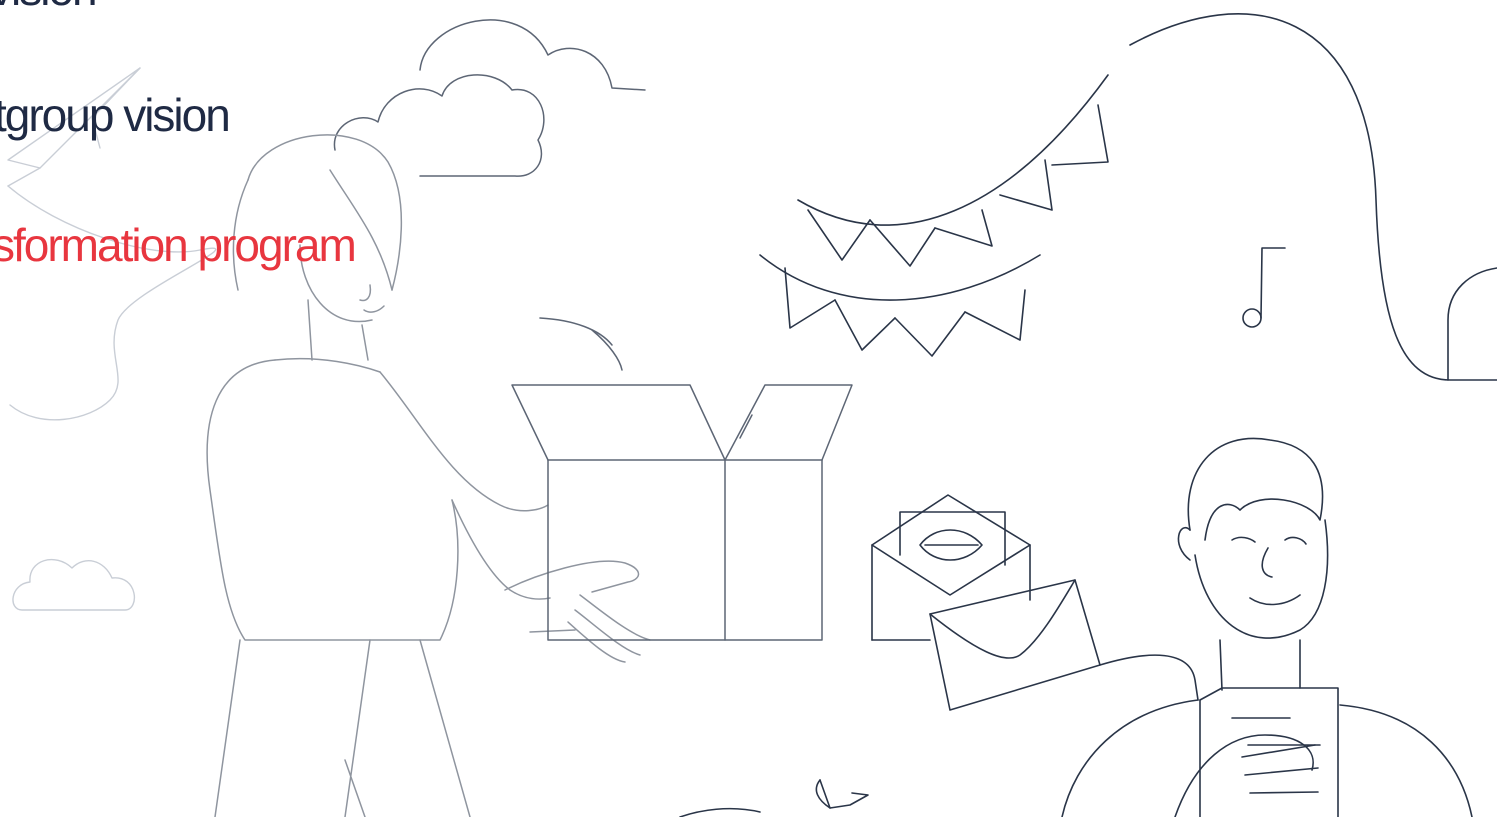  I want to click on headline-line-2: tgroup vision, so click(115, 115).